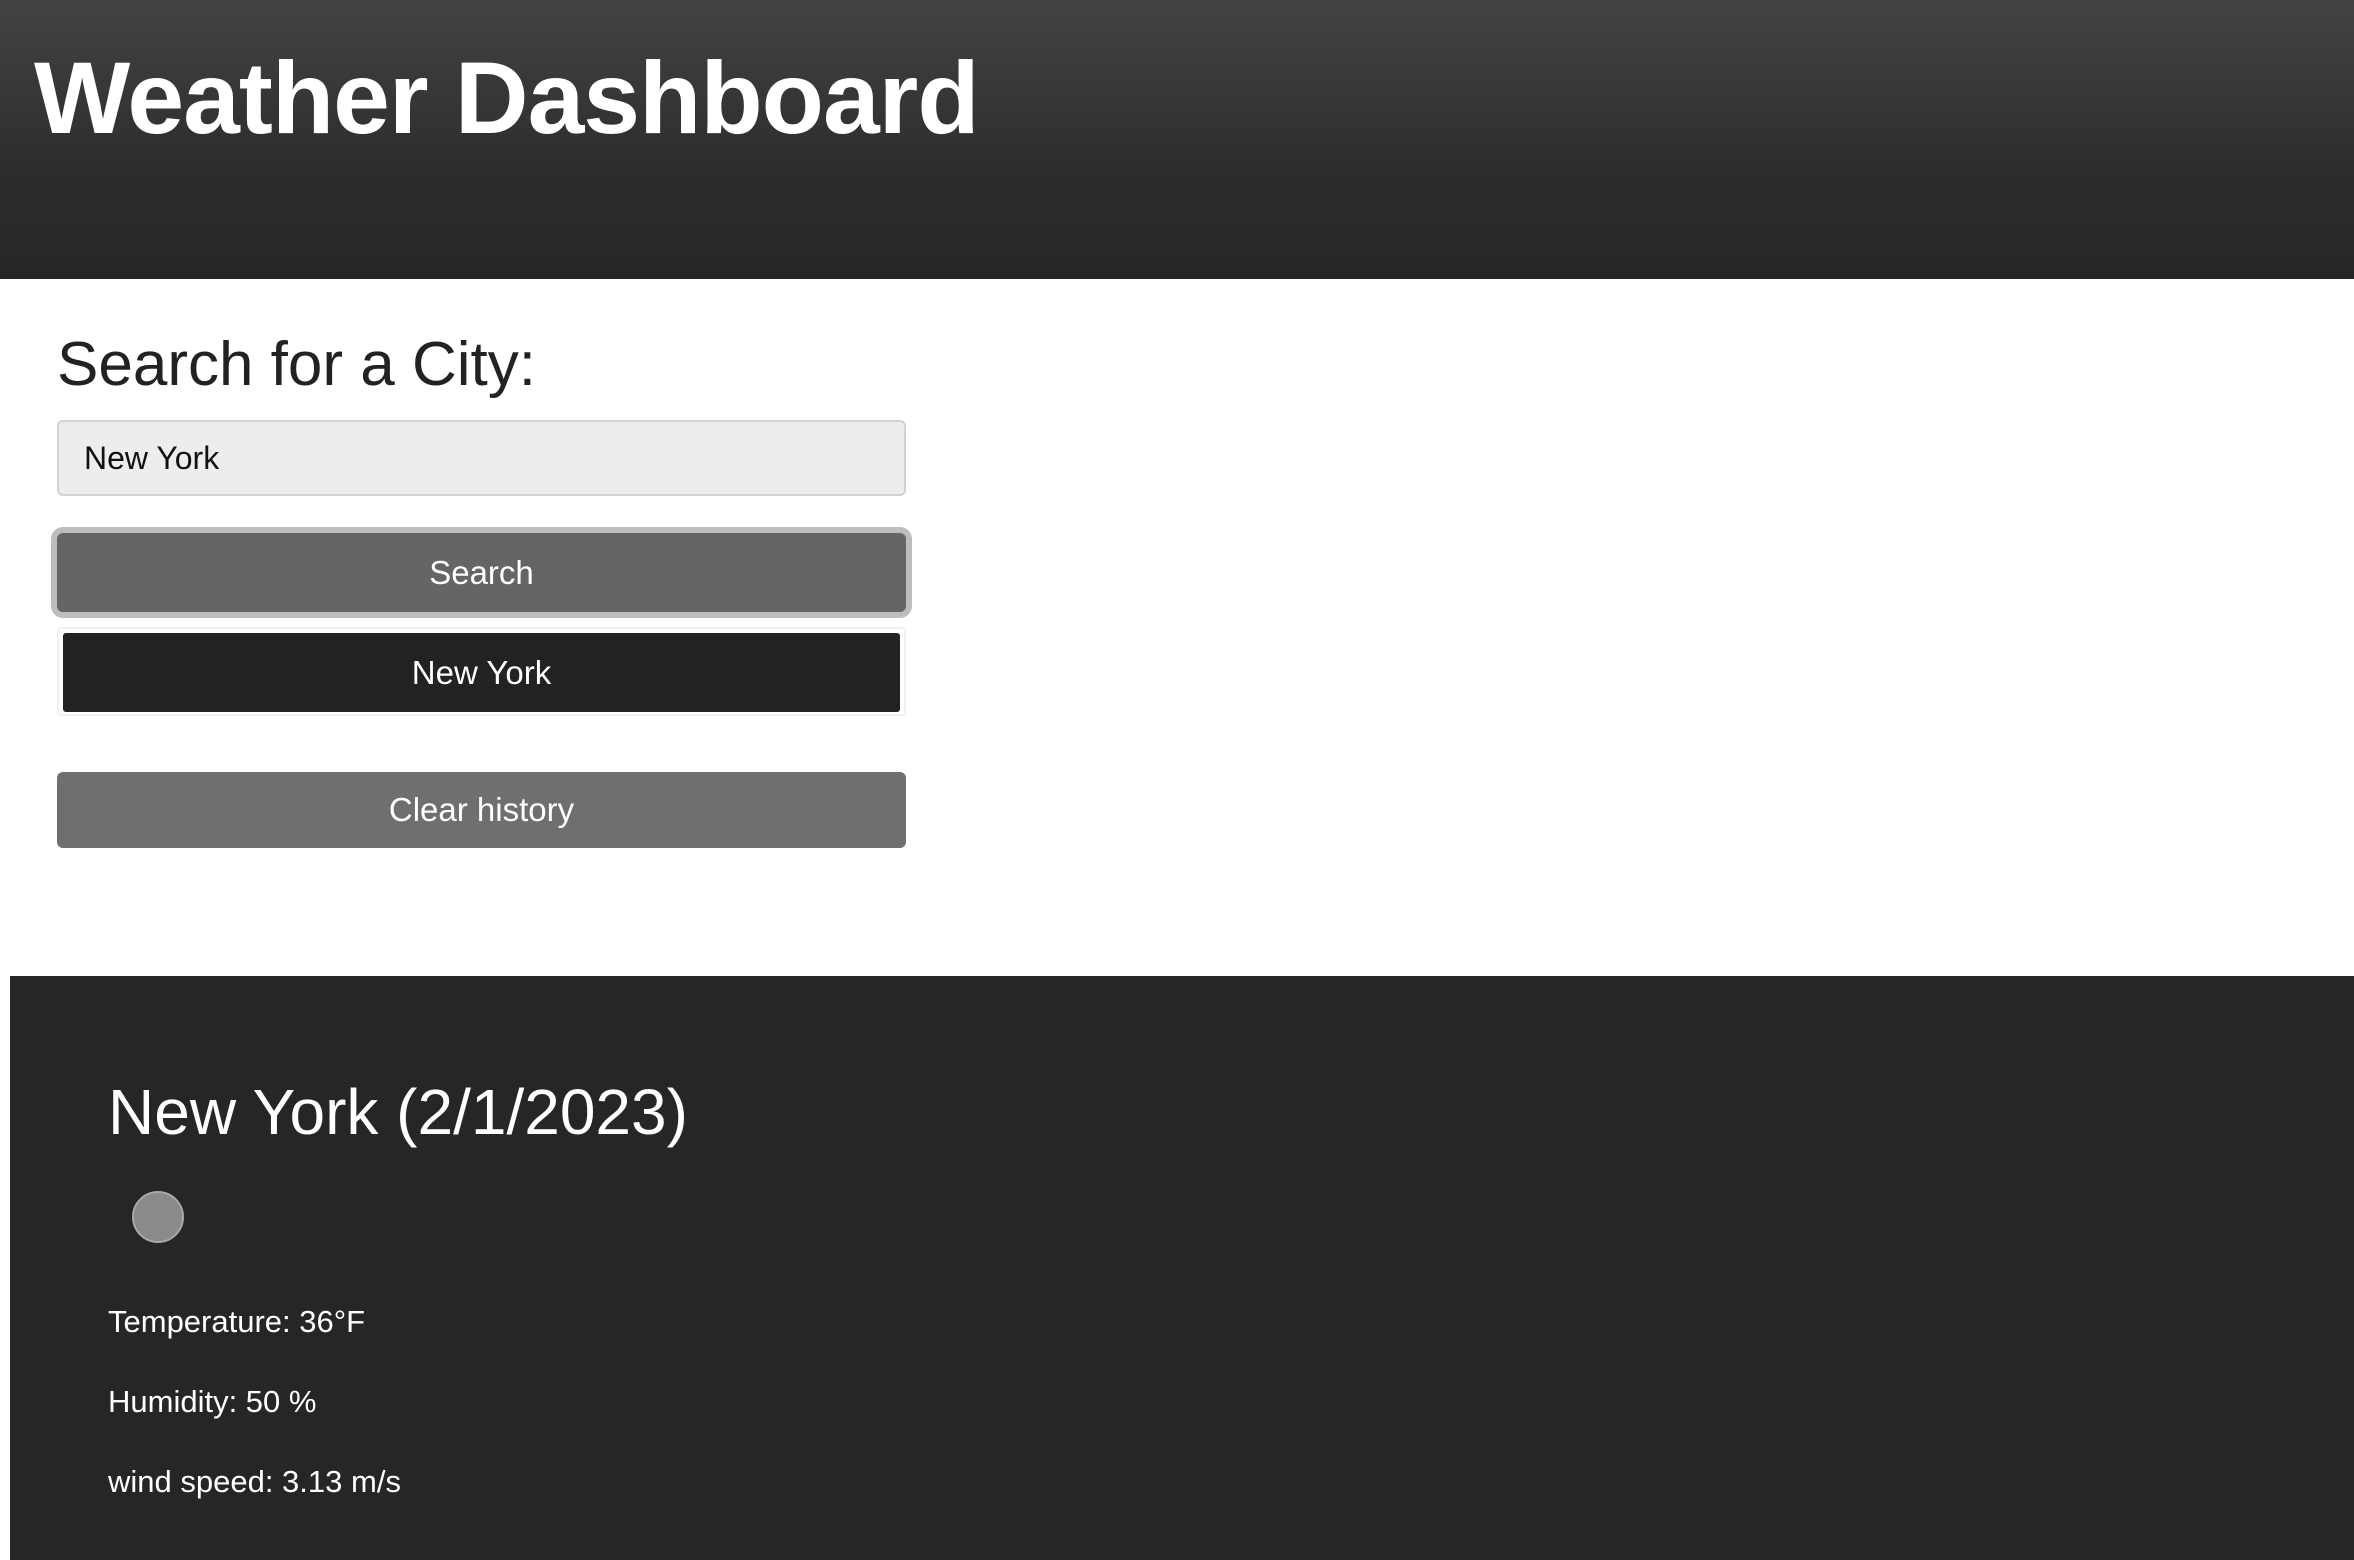 This screenshot has width=2354, height=1560. Describe the element at coordinates (481, 572) in the screenshot. I see `search-button: Search` at that location.